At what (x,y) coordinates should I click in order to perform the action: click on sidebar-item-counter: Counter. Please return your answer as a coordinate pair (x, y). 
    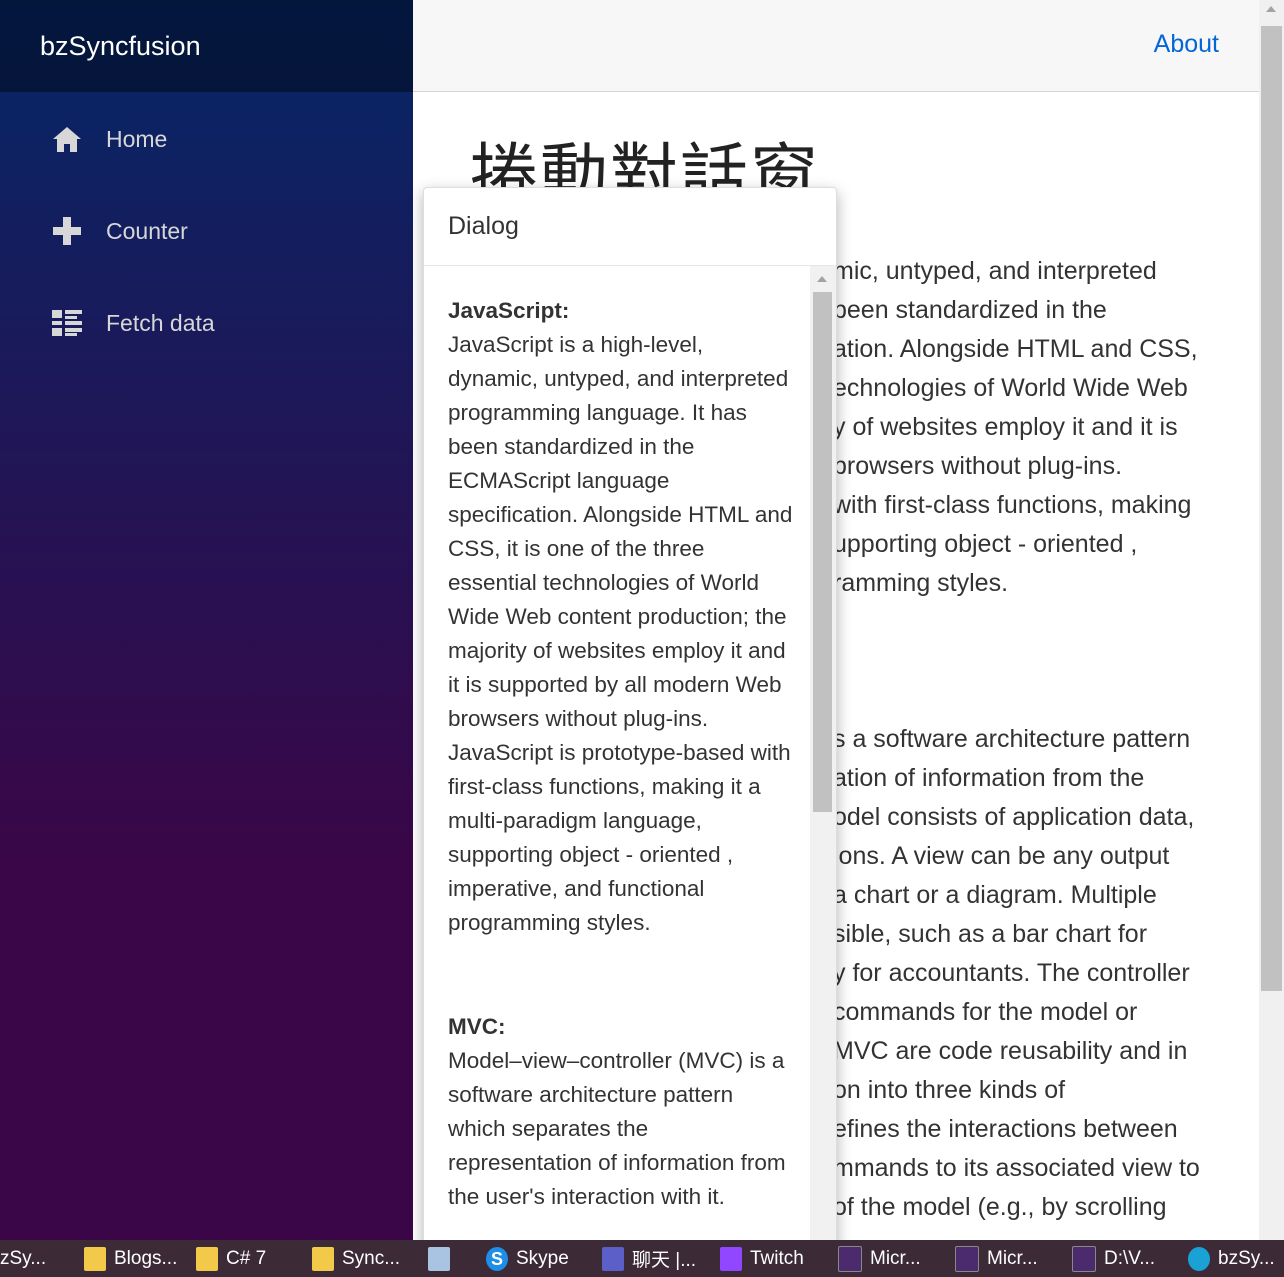
    Looking at the image, I should click on (206, 231).